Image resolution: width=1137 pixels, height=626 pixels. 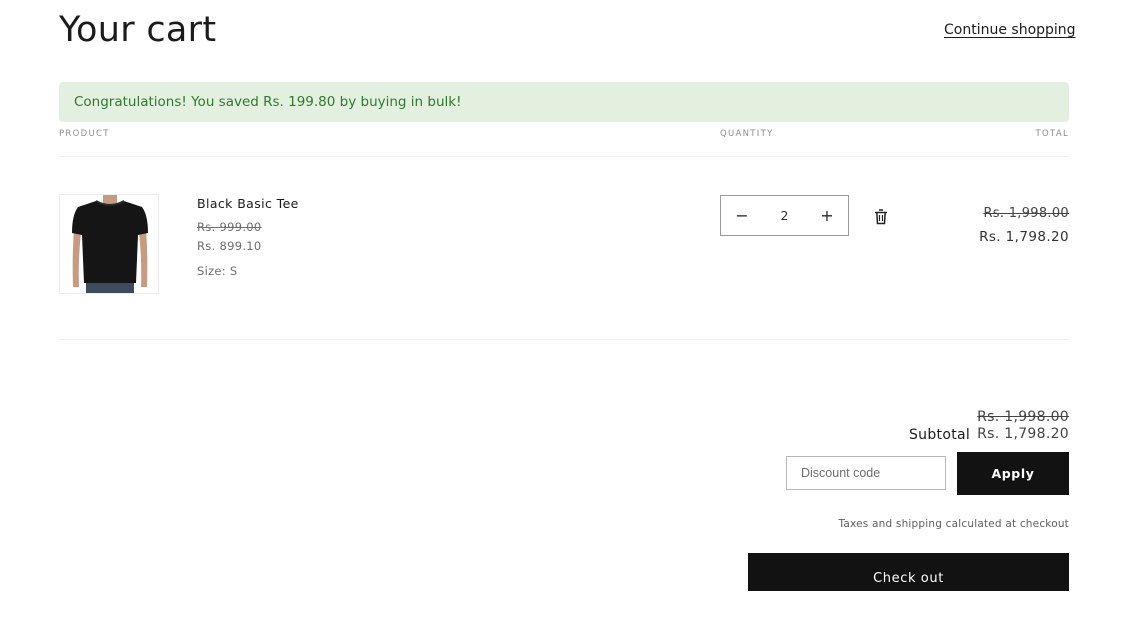 I want to click on remove-item-button, so click(x=881, y=217).